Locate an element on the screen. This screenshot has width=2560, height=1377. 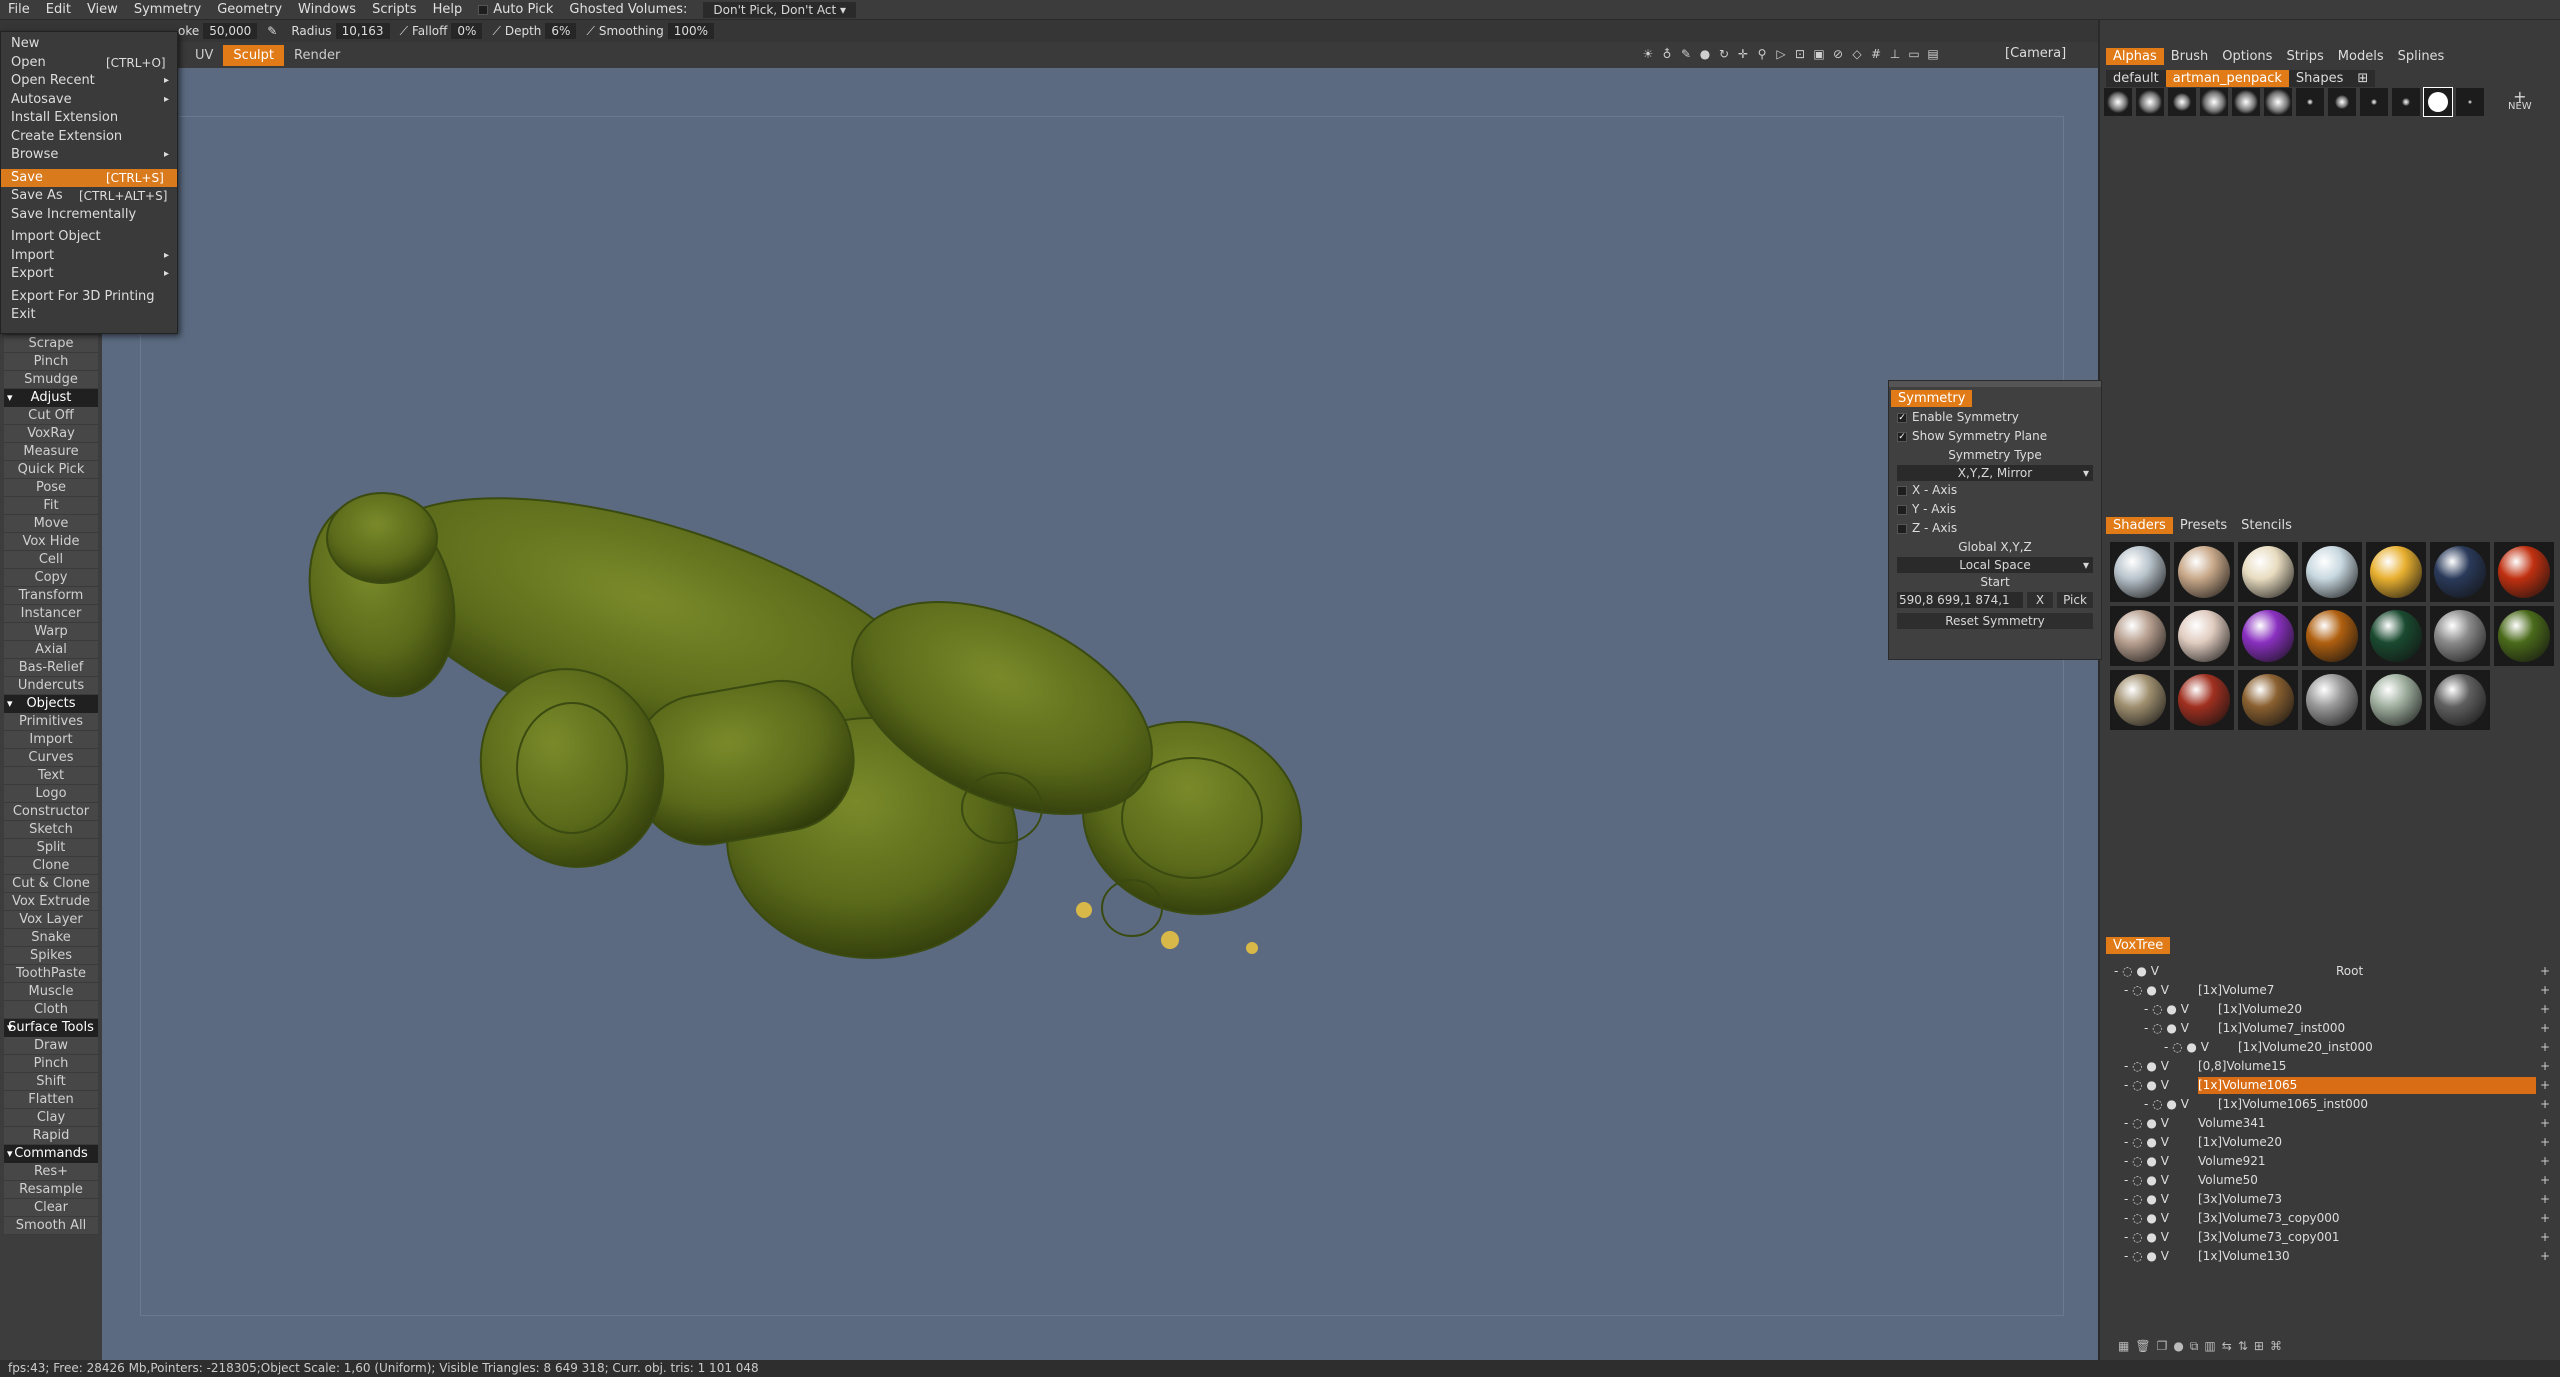
tool-shift: Shift is located at coordinates (51, 1082).